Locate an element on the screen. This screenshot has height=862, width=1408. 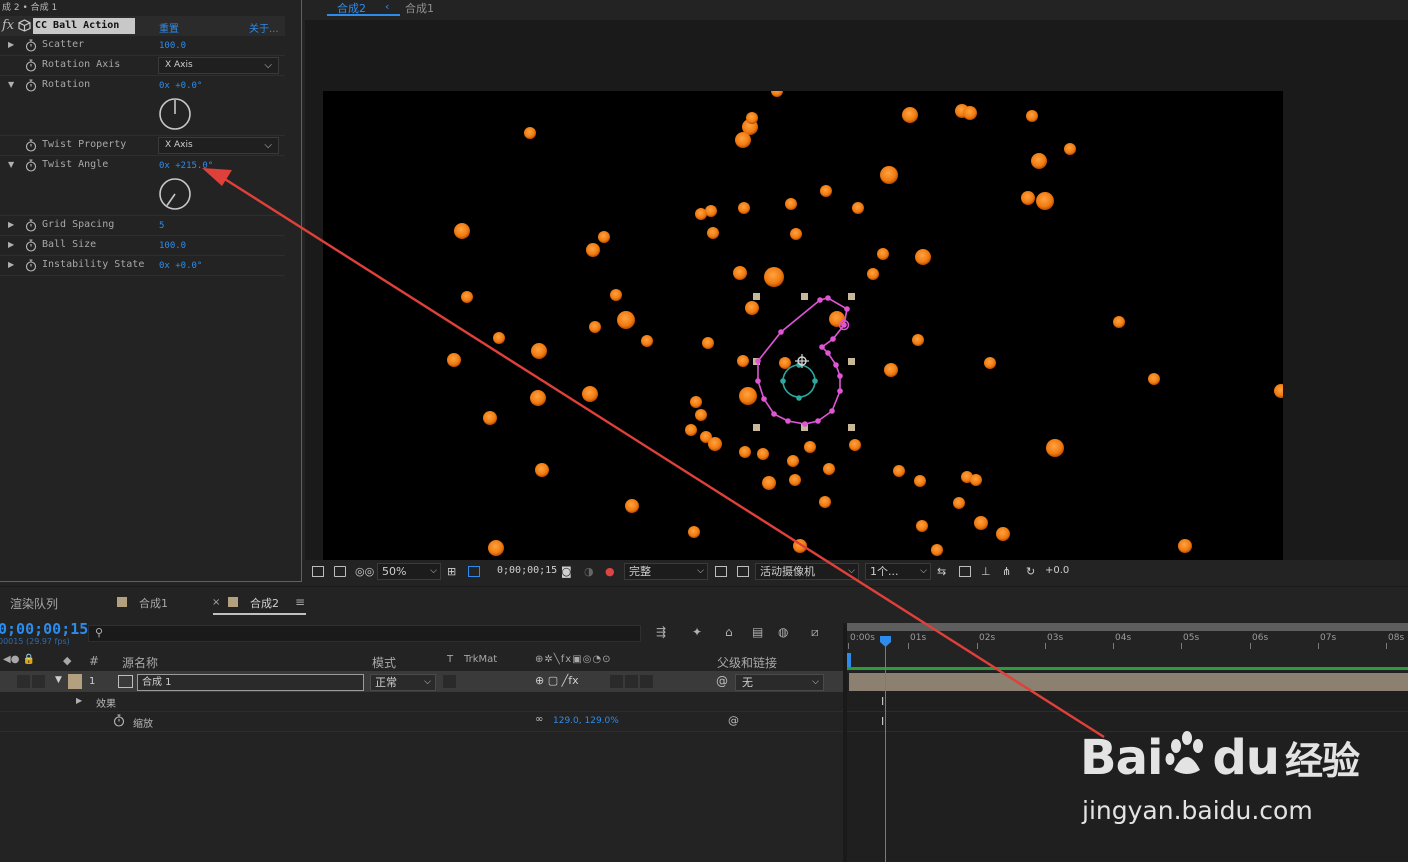
layer-duration-bar is located at coordinates (1128, 682).